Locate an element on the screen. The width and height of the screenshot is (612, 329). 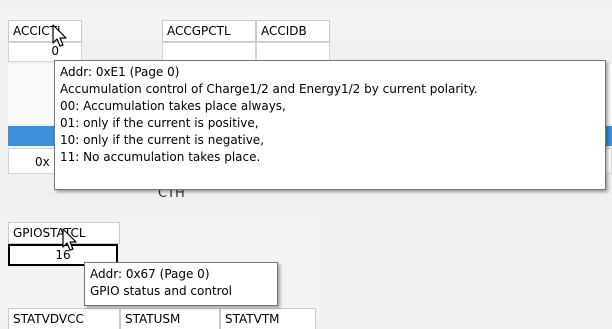
tooltip-line-option-01: 01: only if the current is positive, is located at coordinates (159, 123).